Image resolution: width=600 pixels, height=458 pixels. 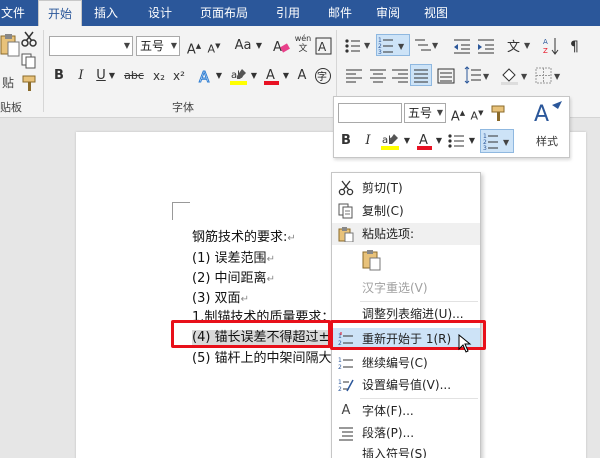 What do you see at coordinates (400, 76) in the screenshot?
I see `align-right-icon` at bounding box center [400, 76].